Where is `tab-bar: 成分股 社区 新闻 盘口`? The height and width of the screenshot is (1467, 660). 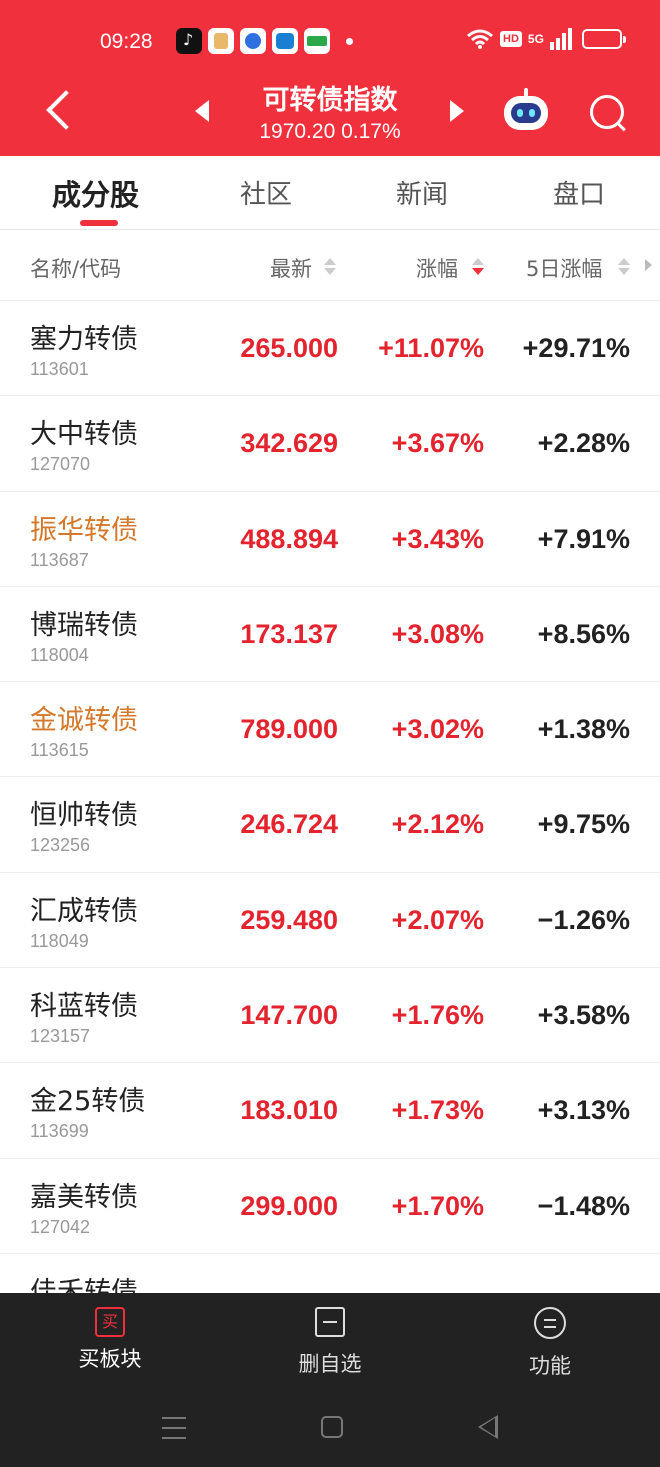
tab-bar: 成分股 社区 新闻 盘口 is located at coordinates (330, 193).